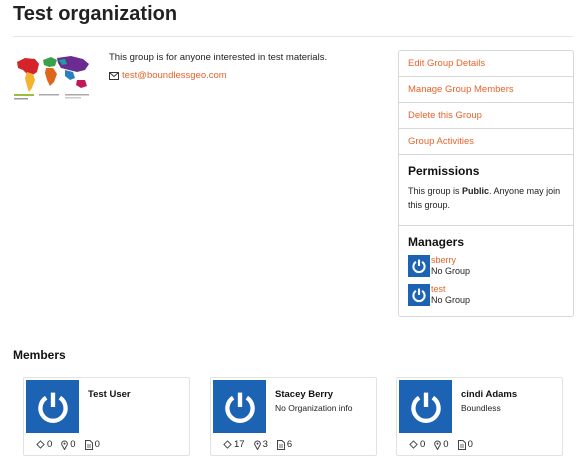  I want to click on group-email: test@boundlessgeo.com, so click(168, 75).